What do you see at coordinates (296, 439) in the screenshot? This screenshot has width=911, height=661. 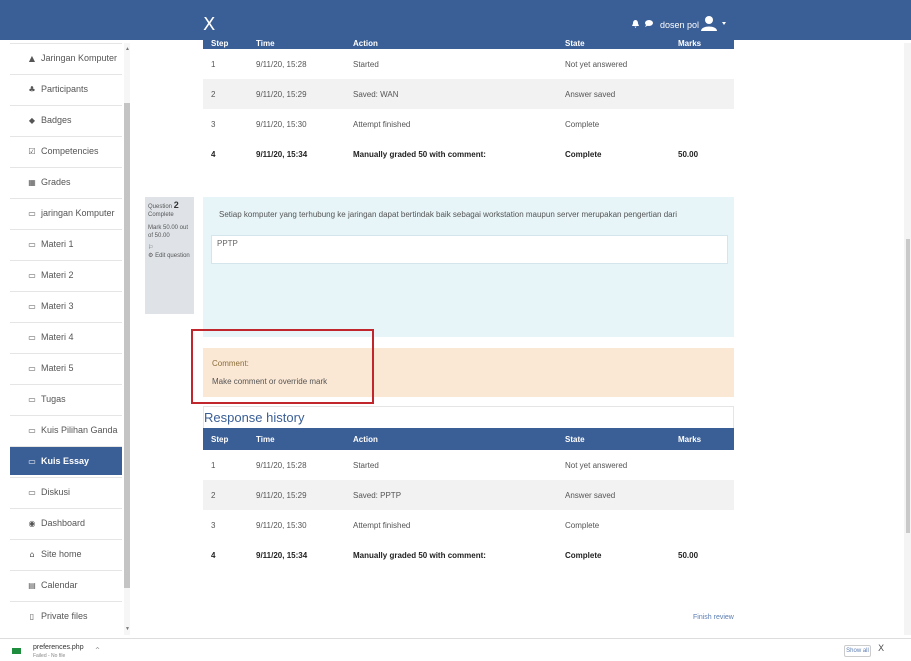 I see `header-time: Time` at bounding box center [296, 439].